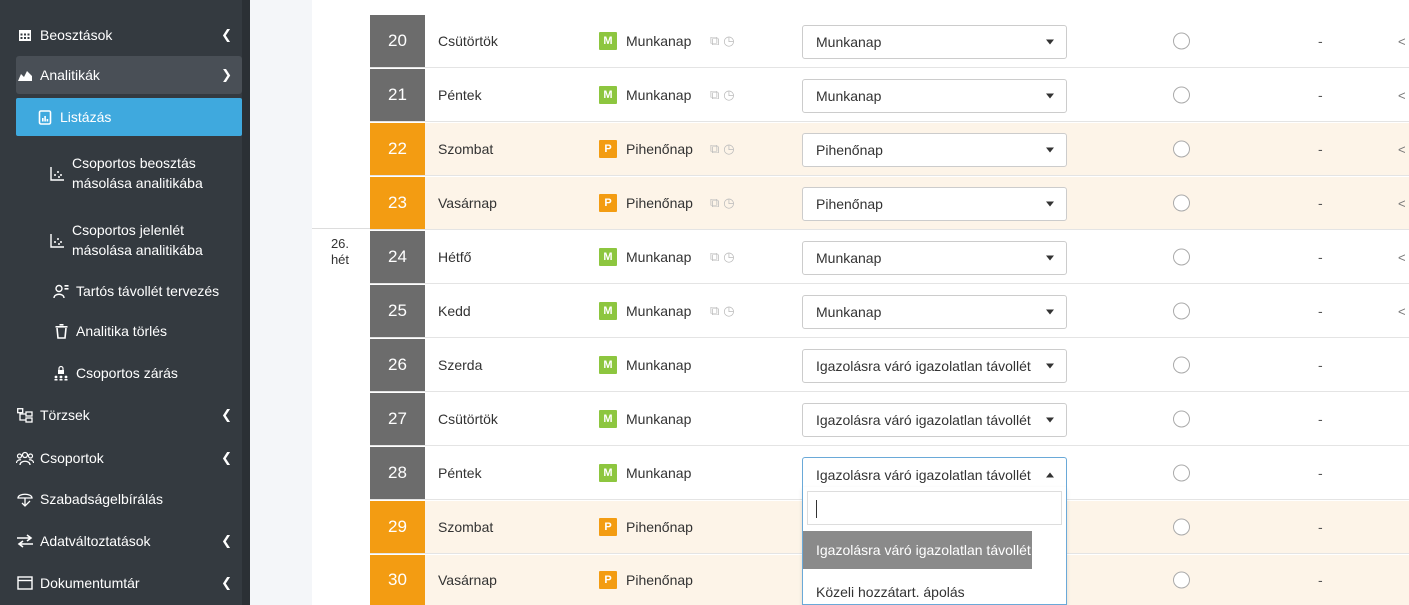 This screenshot has height=605, width=1409. Describe the element at coordinates (101, 499) in the screenshot. I see `sidebar-item-label: Szabadságelbírálás` at that location.